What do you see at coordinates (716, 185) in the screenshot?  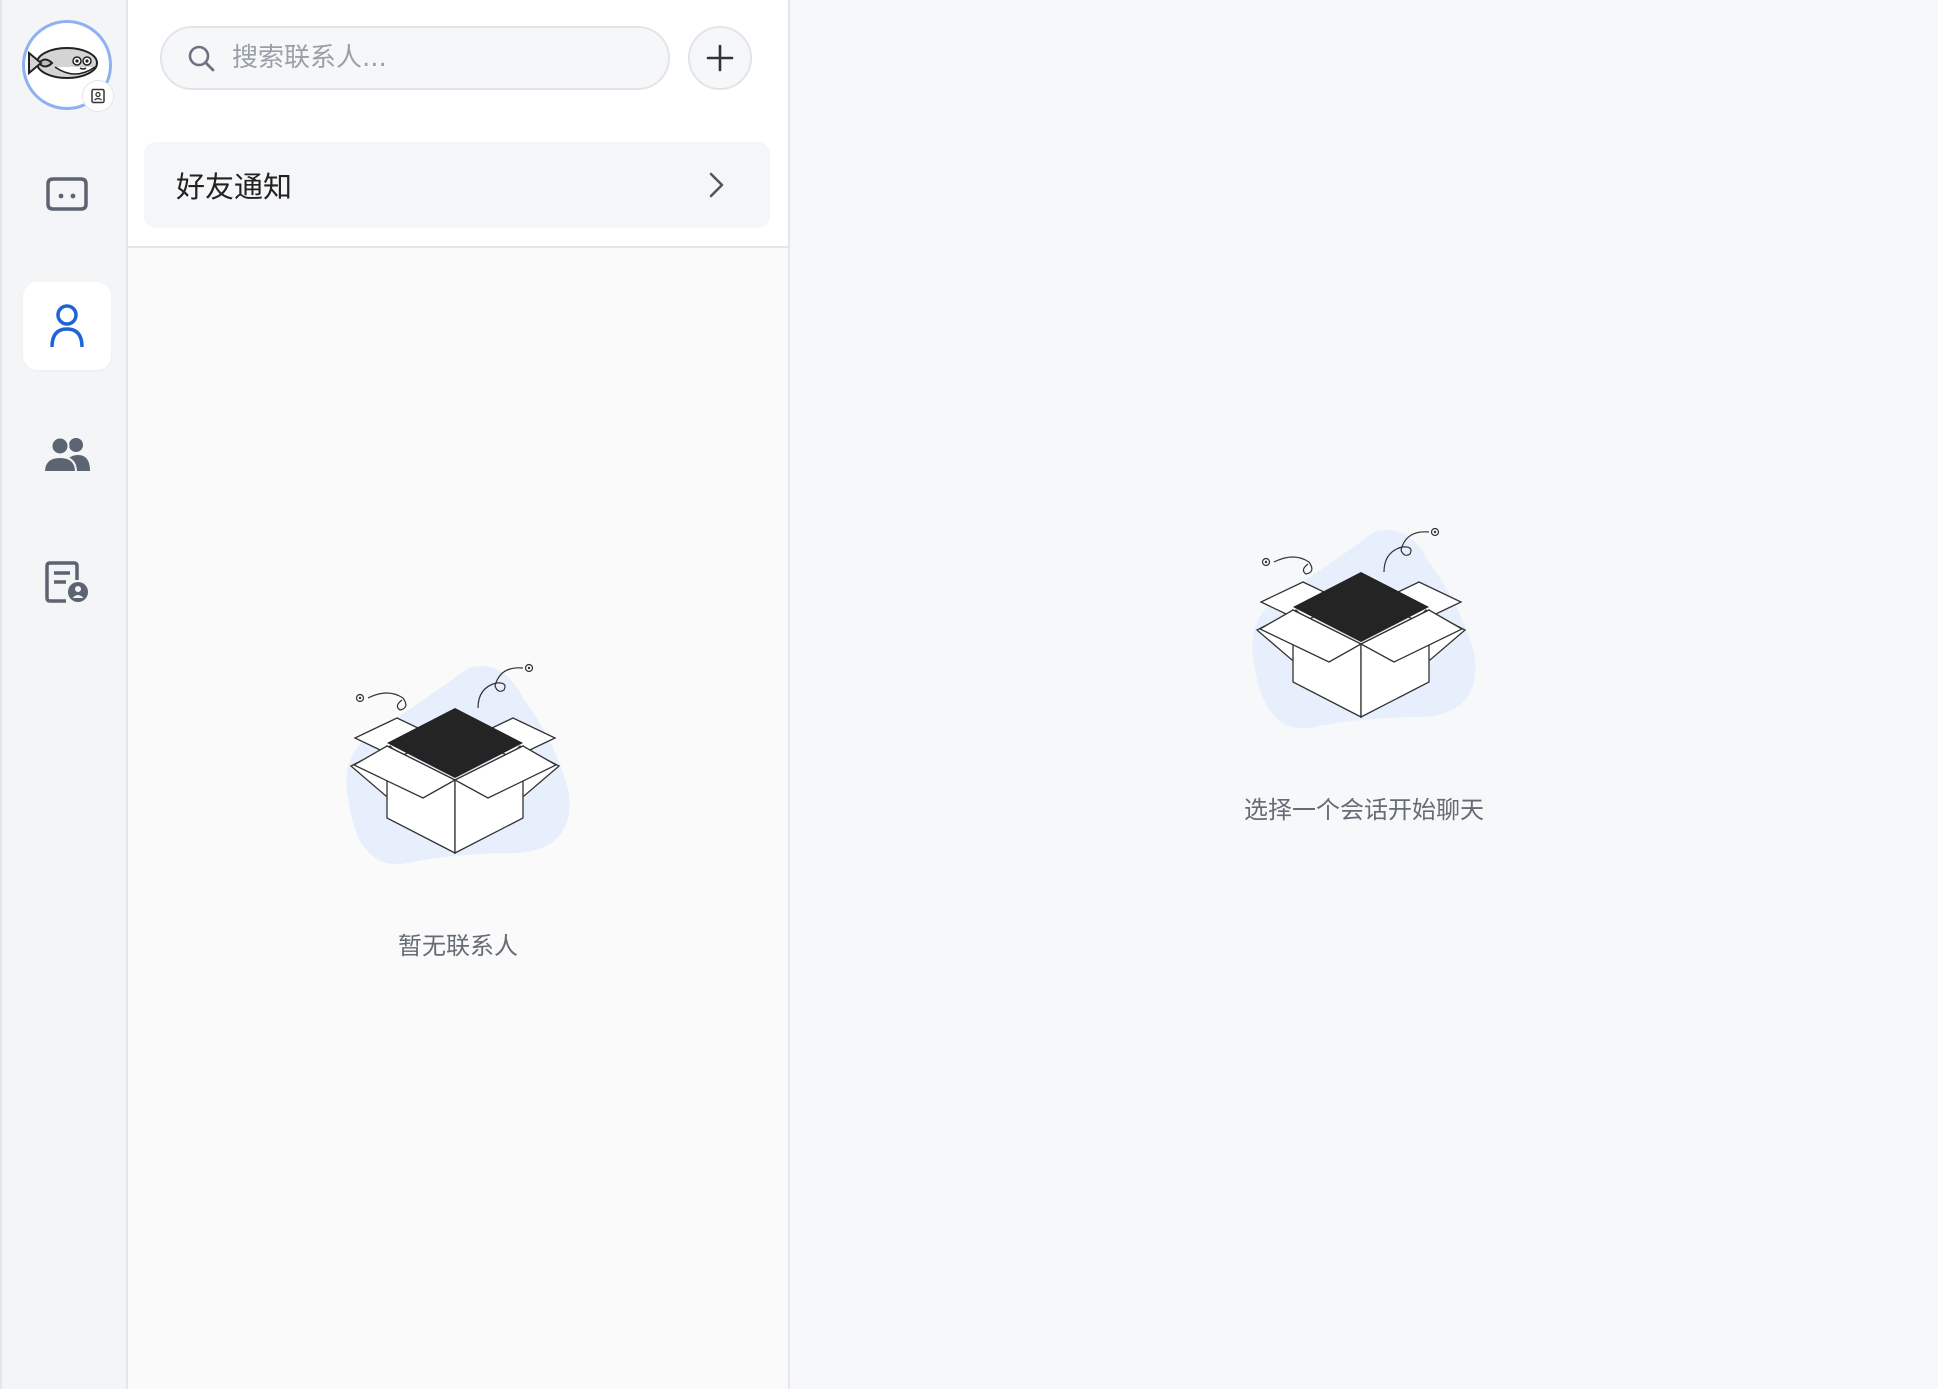 I see `chevron-right-icon` at bounding box center [716, 185].